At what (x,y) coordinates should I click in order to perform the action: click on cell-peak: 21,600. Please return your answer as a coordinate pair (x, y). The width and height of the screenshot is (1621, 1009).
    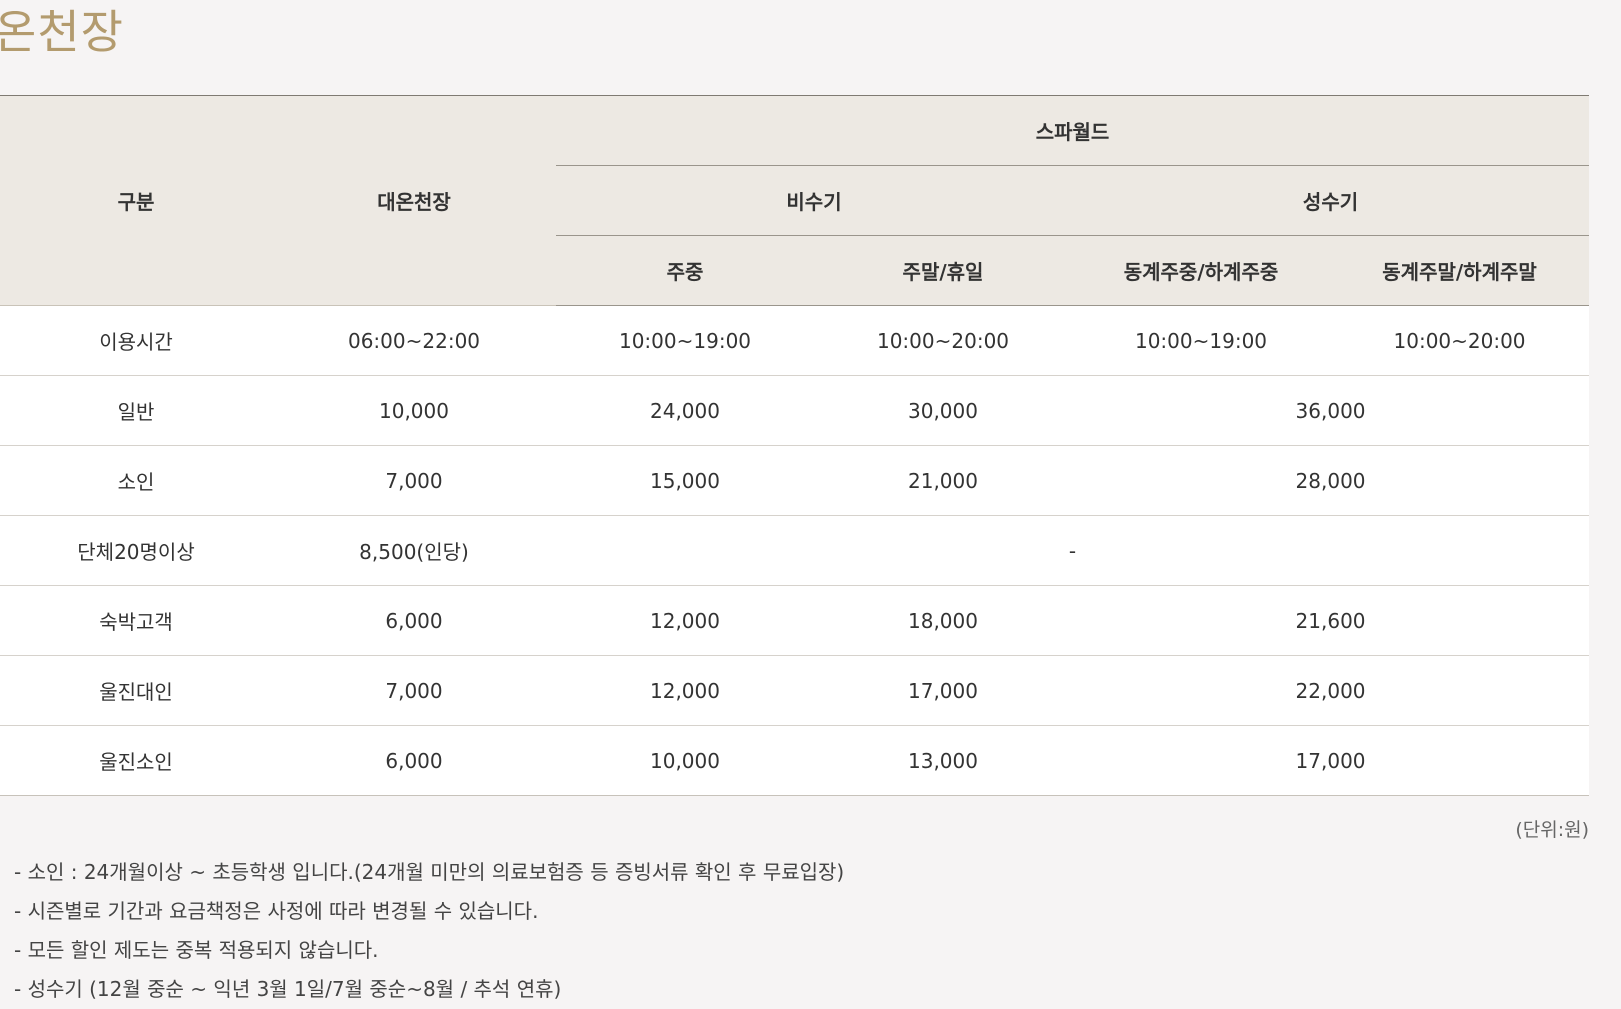
    Looking at the image, I should click on (1331, 620).